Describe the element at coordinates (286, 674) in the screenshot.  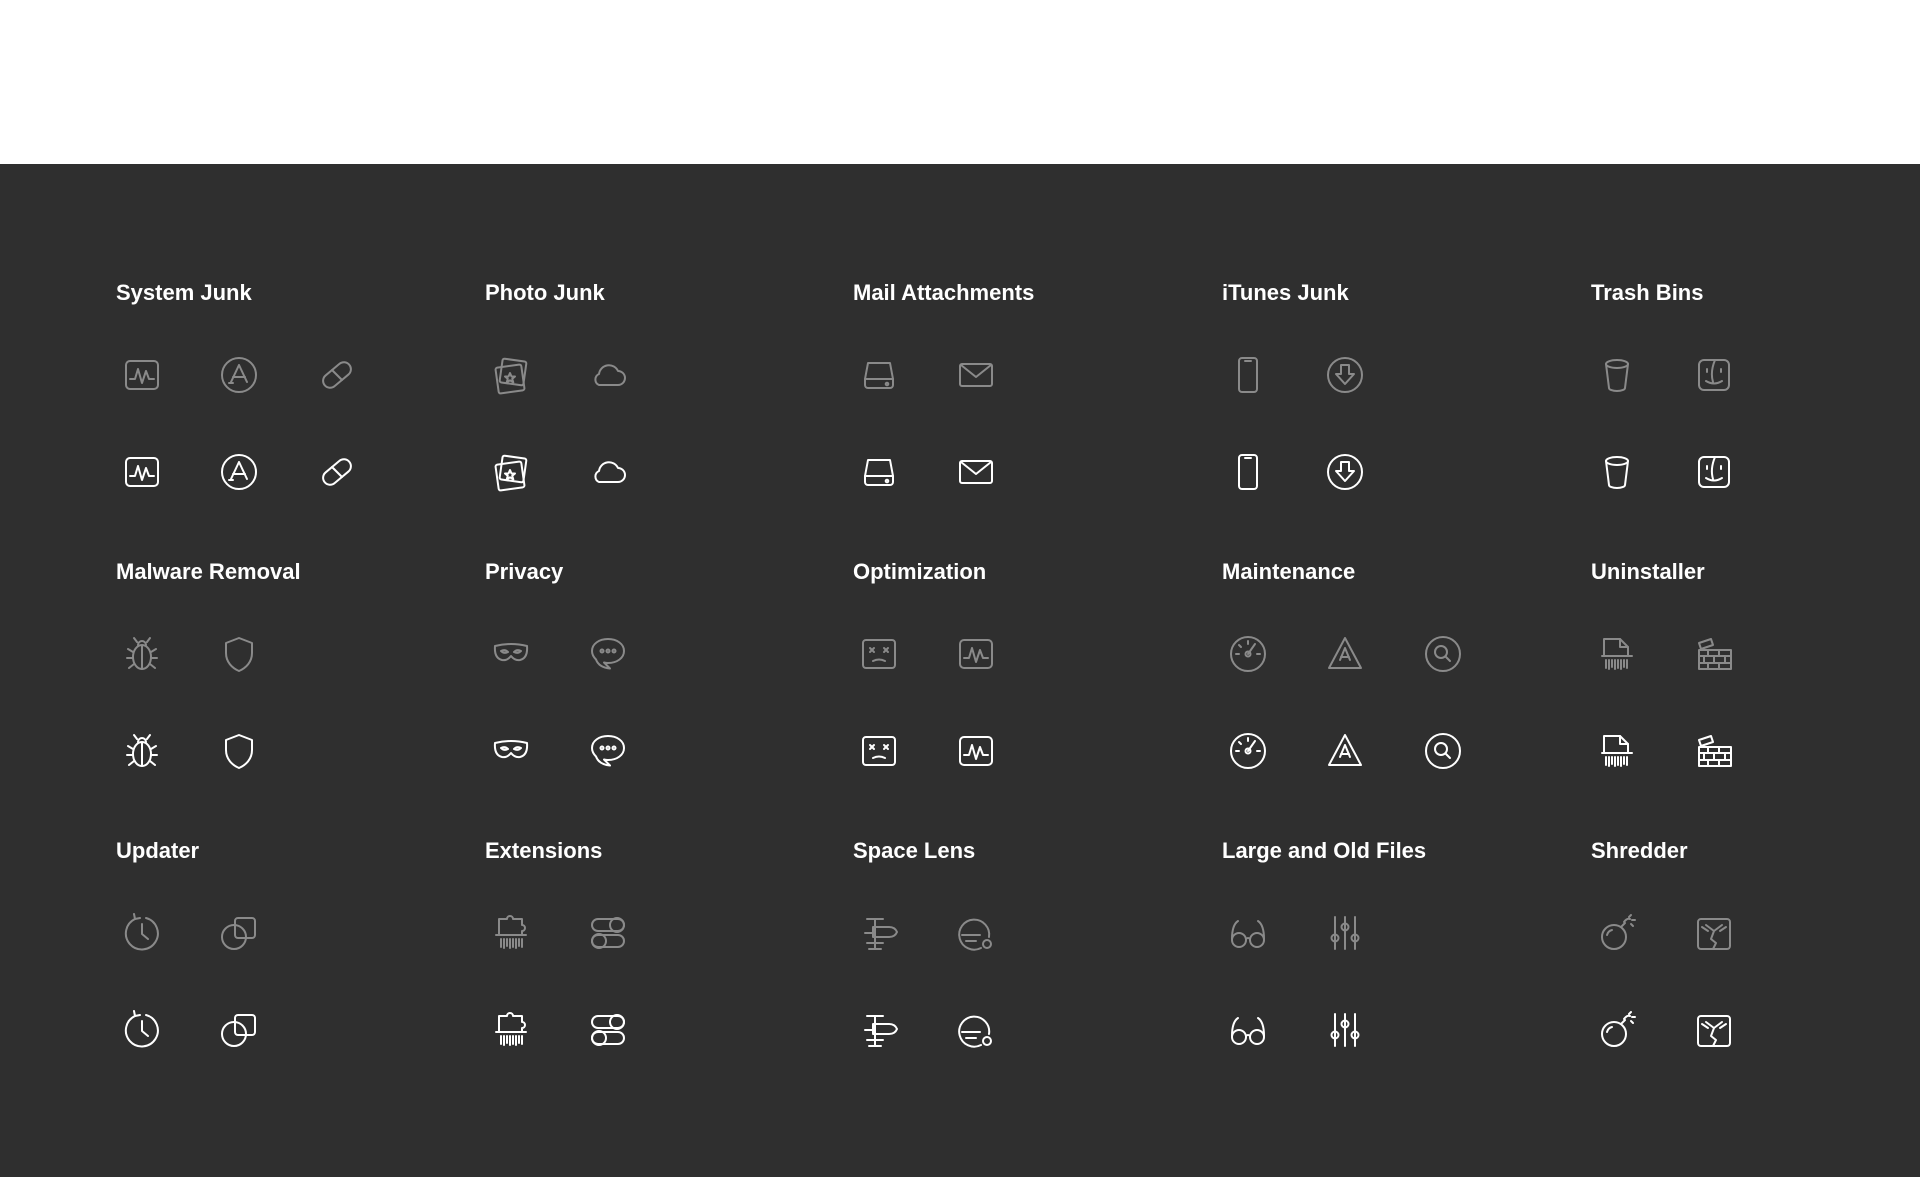
I see `section-malware-removal: Malware Removal` at that location.